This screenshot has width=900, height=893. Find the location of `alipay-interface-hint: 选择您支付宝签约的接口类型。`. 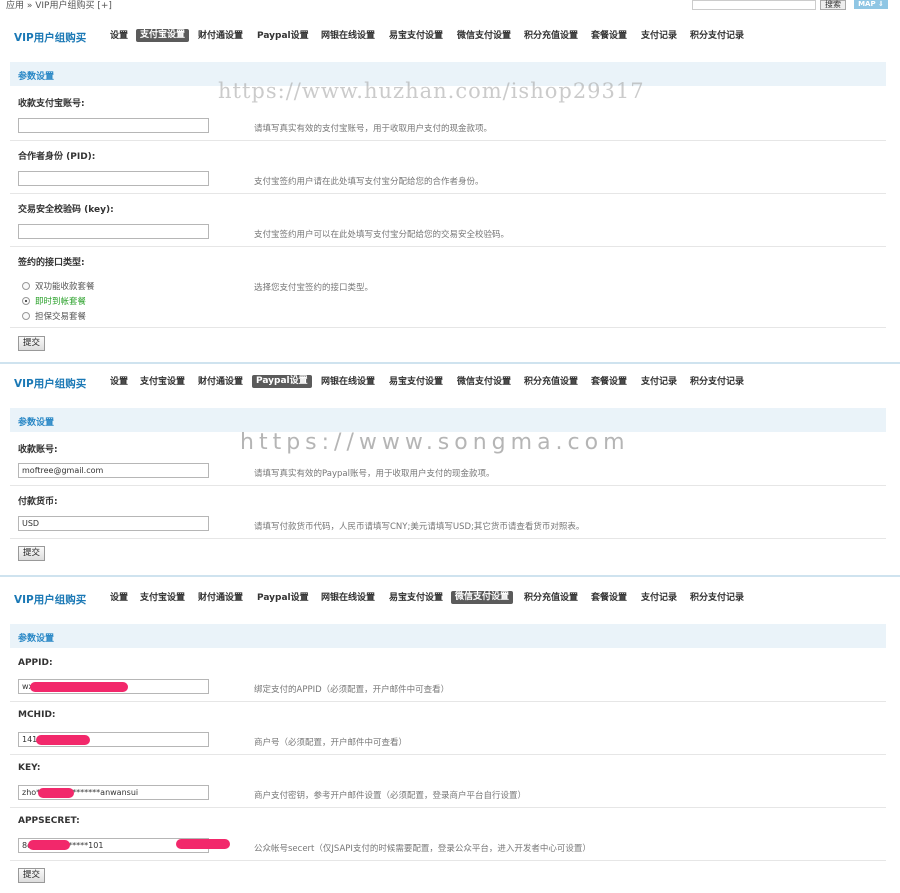

alipay-interface-hint: 选择您支付宝签约的接口类型。 is located at coordinates (314, 288).